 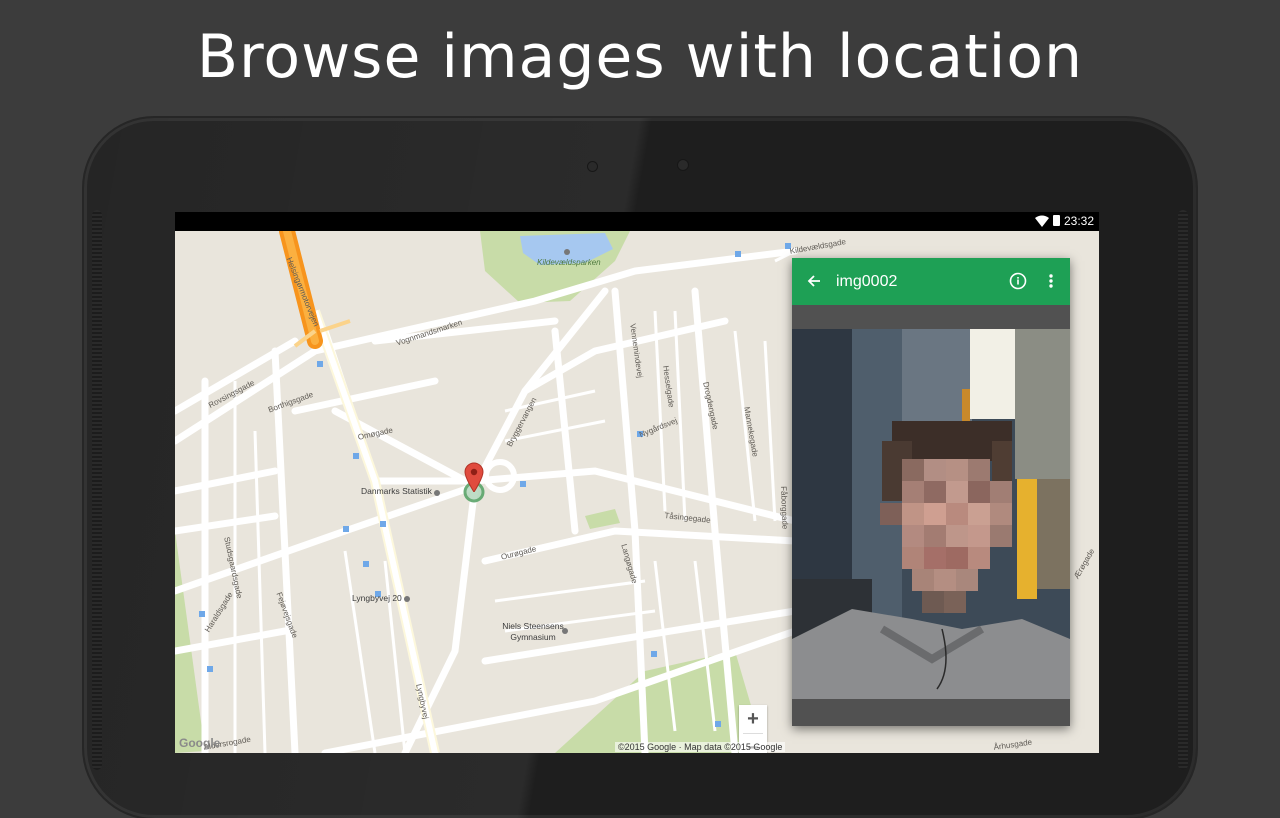 What do you see at coordinates (867, 281) in the screenshot?
I see `image-title: img0002` at bounding box center [867, 281].